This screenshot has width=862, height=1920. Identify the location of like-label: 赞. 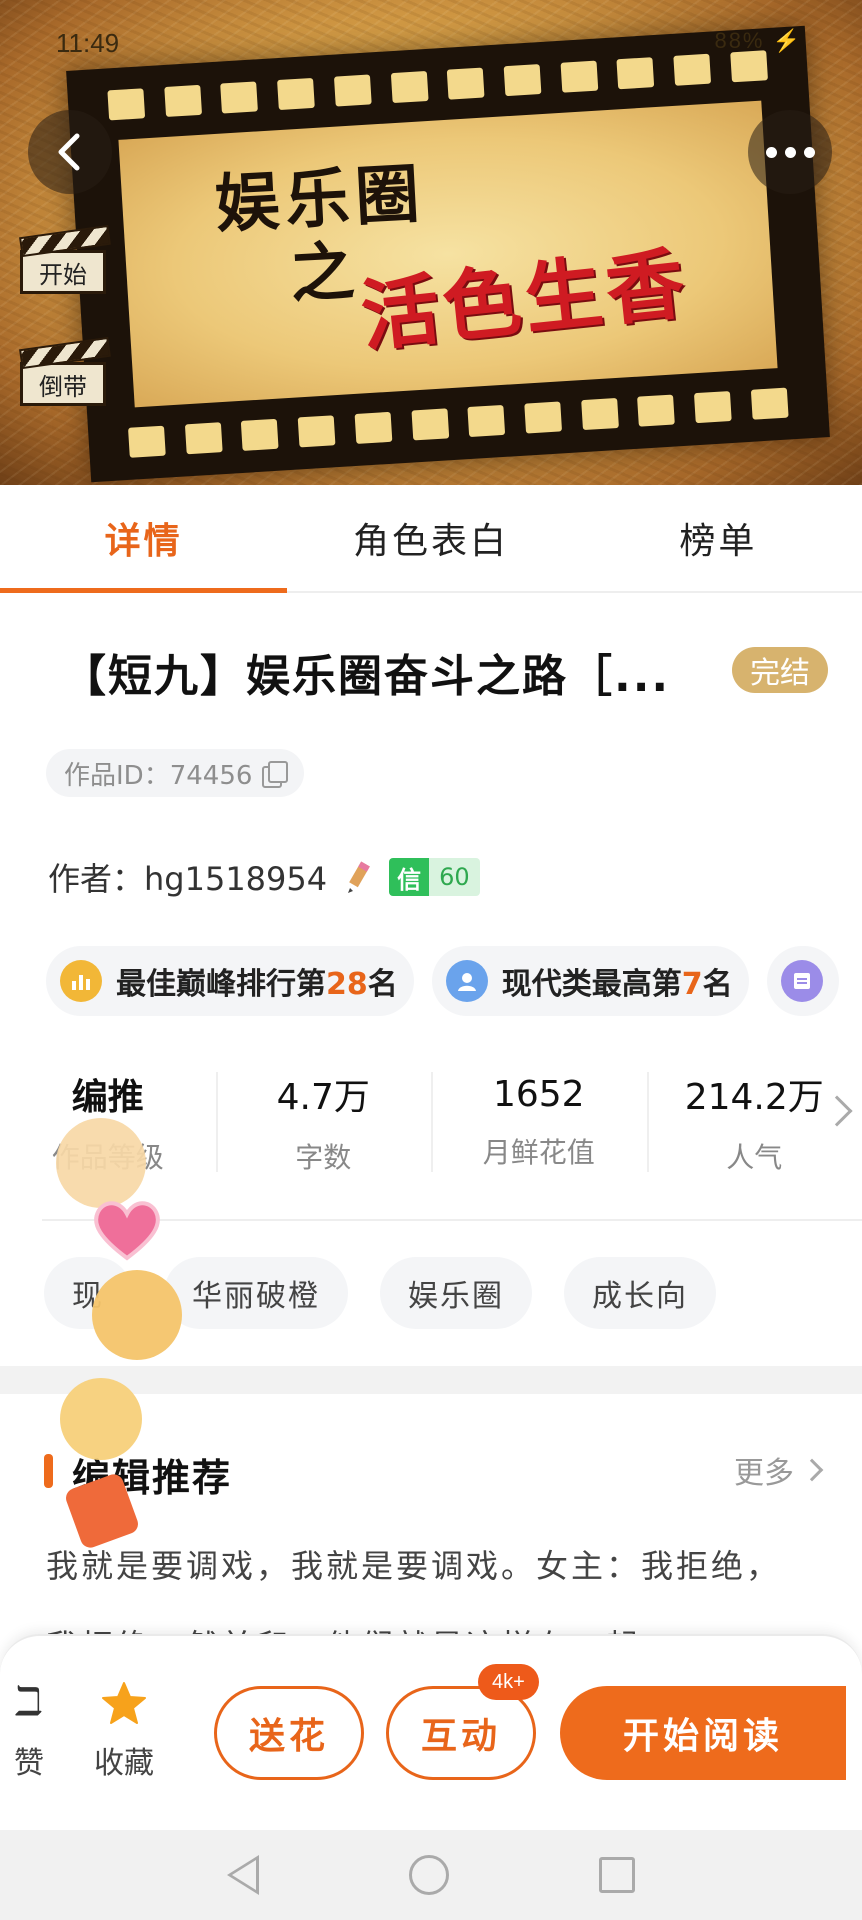
(29, 1763).